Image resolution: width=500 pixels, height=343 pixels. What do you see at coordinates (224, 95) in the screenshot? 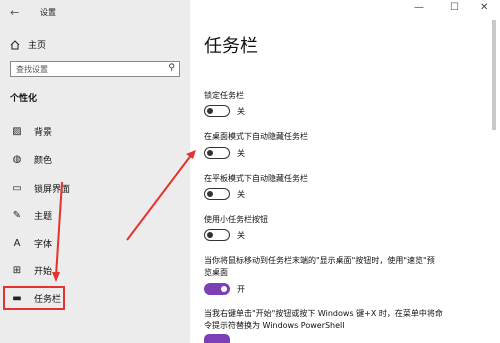
I see `setting-label: 锁定任务栏` at bounding box center [224, 95].